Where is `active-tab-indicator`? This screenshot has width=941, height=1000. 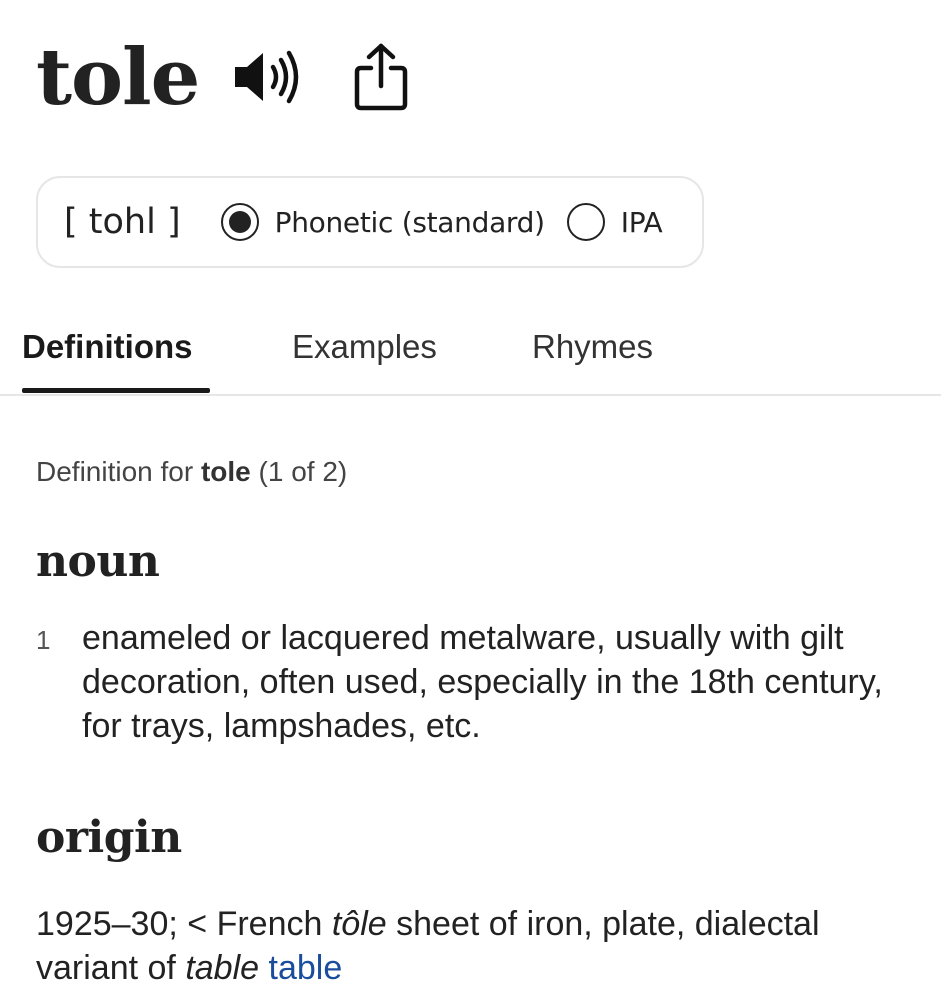
active-tab-indicator is located at coordinates (116, 390).